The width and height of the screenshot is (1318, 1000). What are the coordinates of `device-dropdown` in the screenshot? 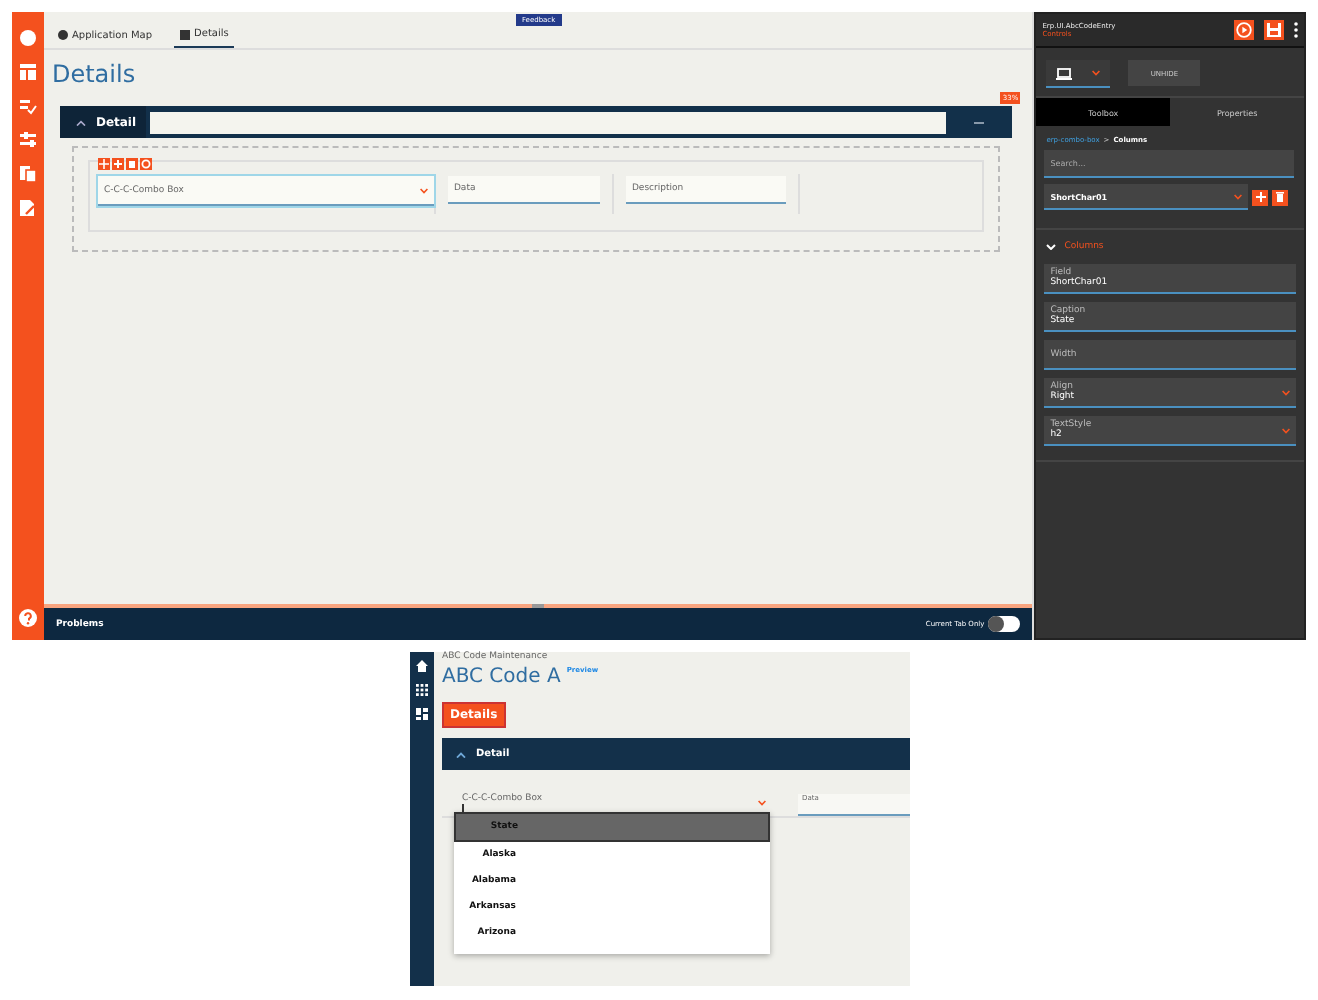 It's located at (1078, 74).